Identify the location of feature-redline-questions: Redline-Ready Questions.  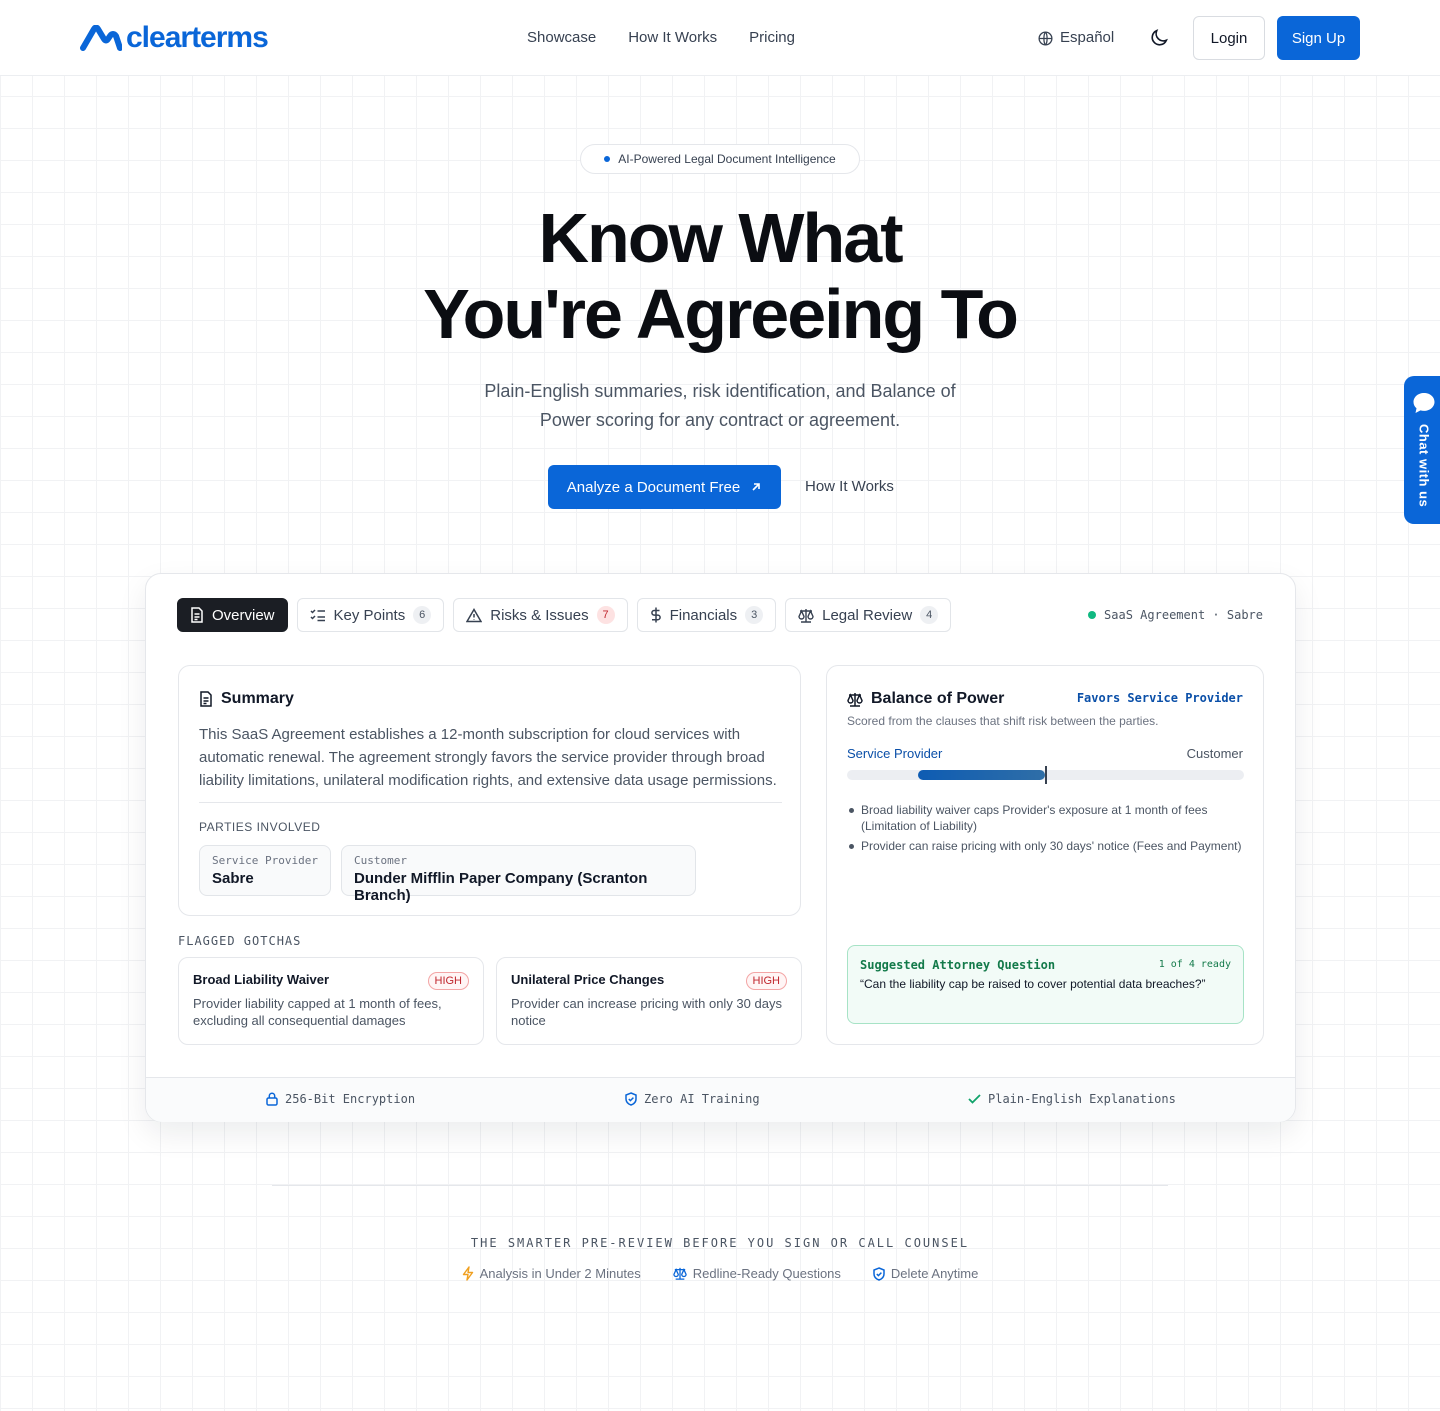
(757, 1273).